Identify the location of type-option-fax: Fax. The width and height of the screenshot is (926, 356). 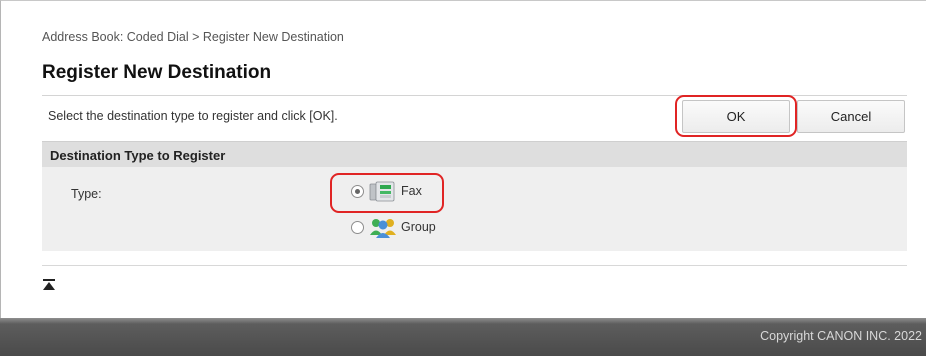
(386, 191).